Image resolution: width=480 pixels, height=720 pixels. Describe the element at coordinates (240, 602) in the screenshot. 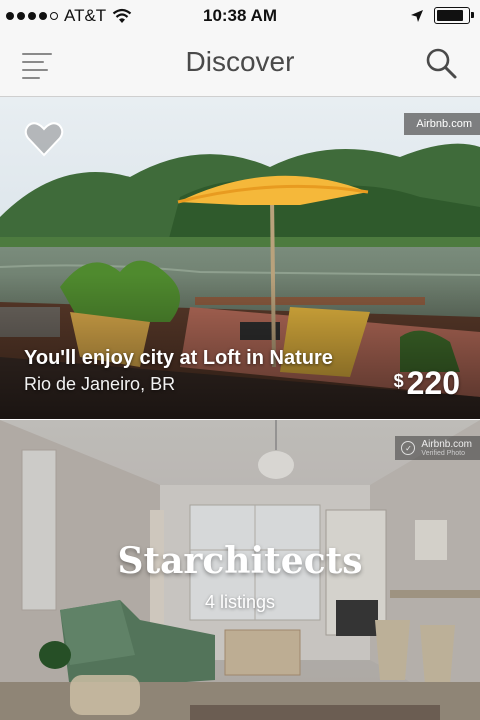

I see `collection-count: 4 listings` at that location.